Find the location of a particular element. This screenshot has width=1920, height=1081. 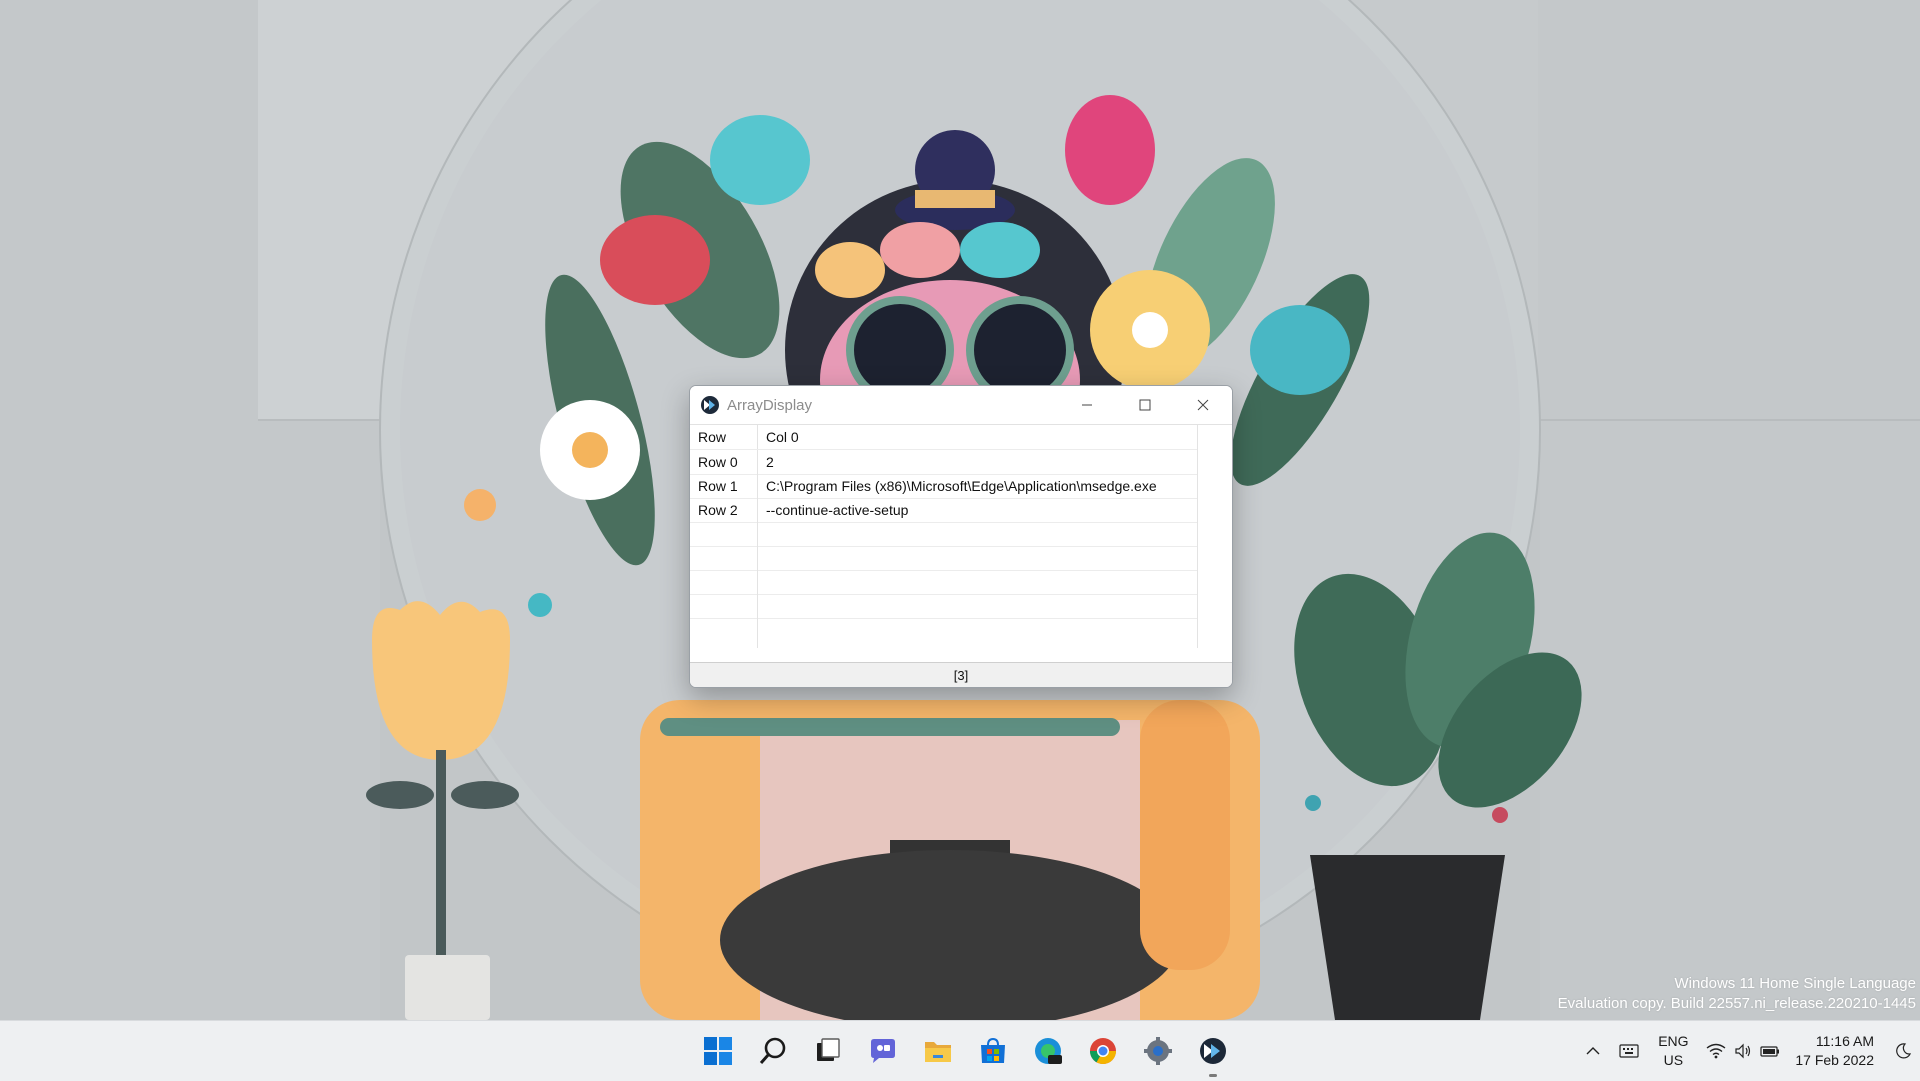

focus-assist-button is located at coordinates (1903, 1051).